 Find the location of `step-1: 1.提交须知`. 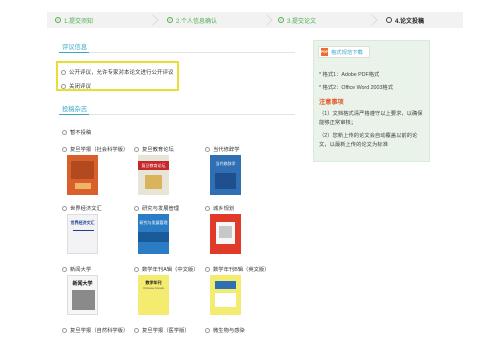

step-1: 1.提交须知 is located at coordinates (74, 20).